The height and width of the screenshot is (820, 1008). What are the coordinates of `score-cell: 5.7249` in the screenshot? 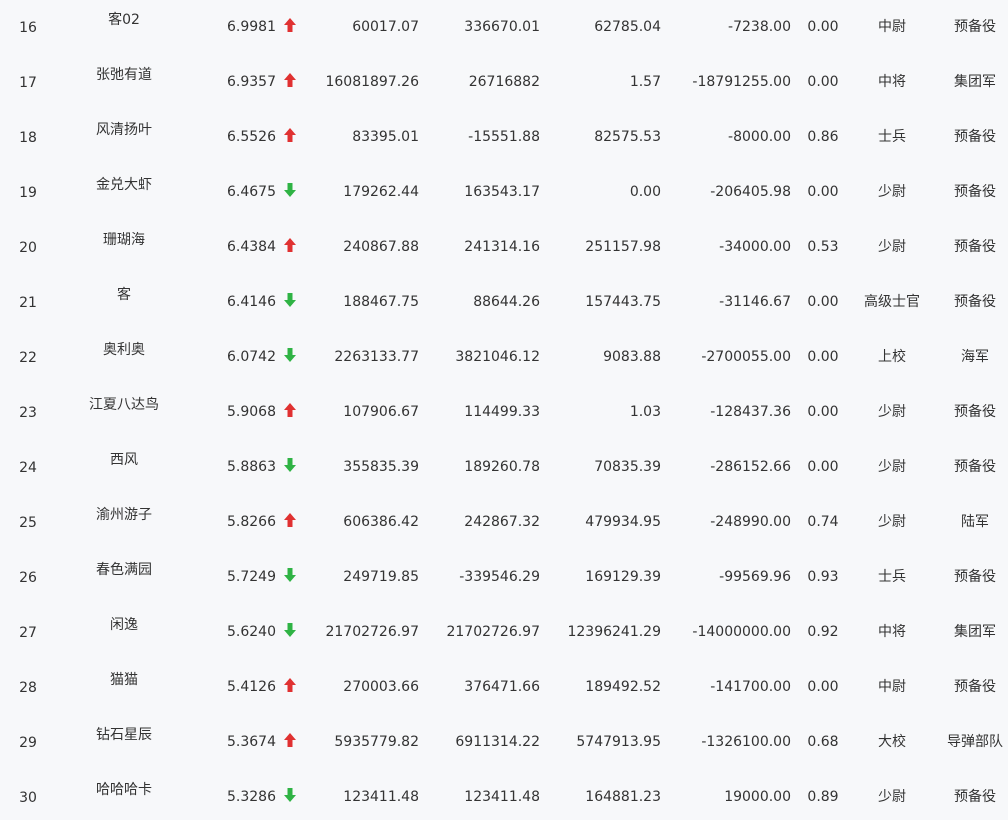 It's located at (251, 577).